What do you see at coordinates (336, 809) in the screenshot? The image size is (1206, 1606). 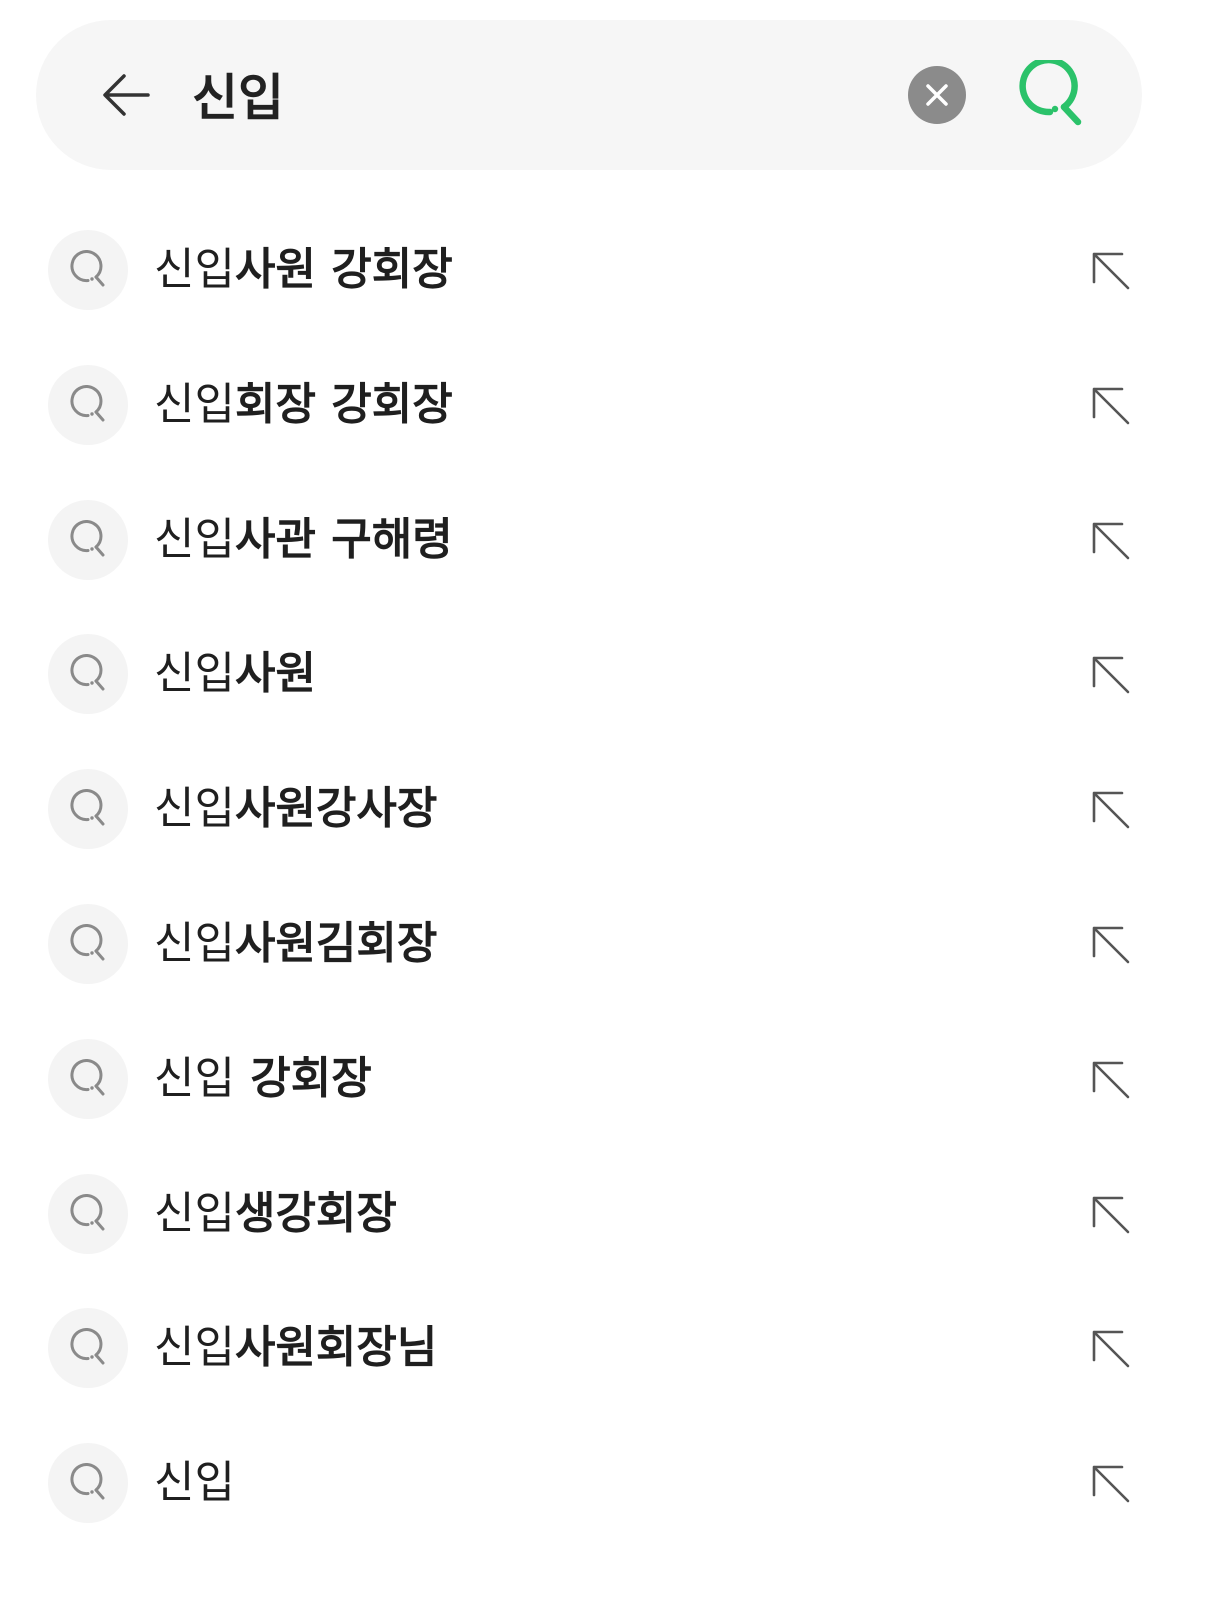 I see `suggestion-rest-text: 사원강사장` at bounding box center [336, 809].